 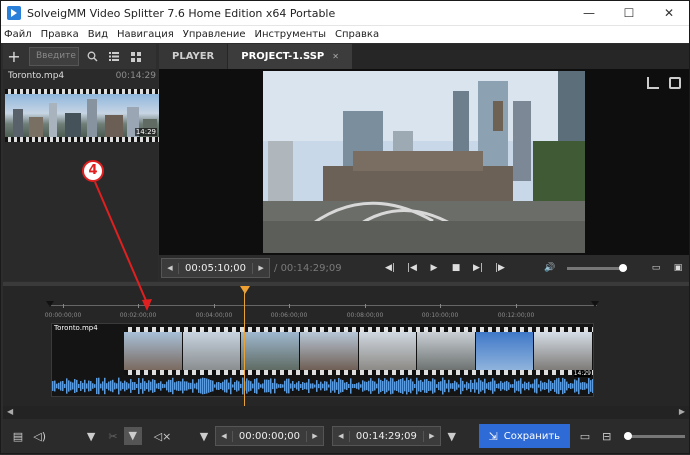 I want to click on save-button: ⇲ Сохранить, so click(x=524, y=436).